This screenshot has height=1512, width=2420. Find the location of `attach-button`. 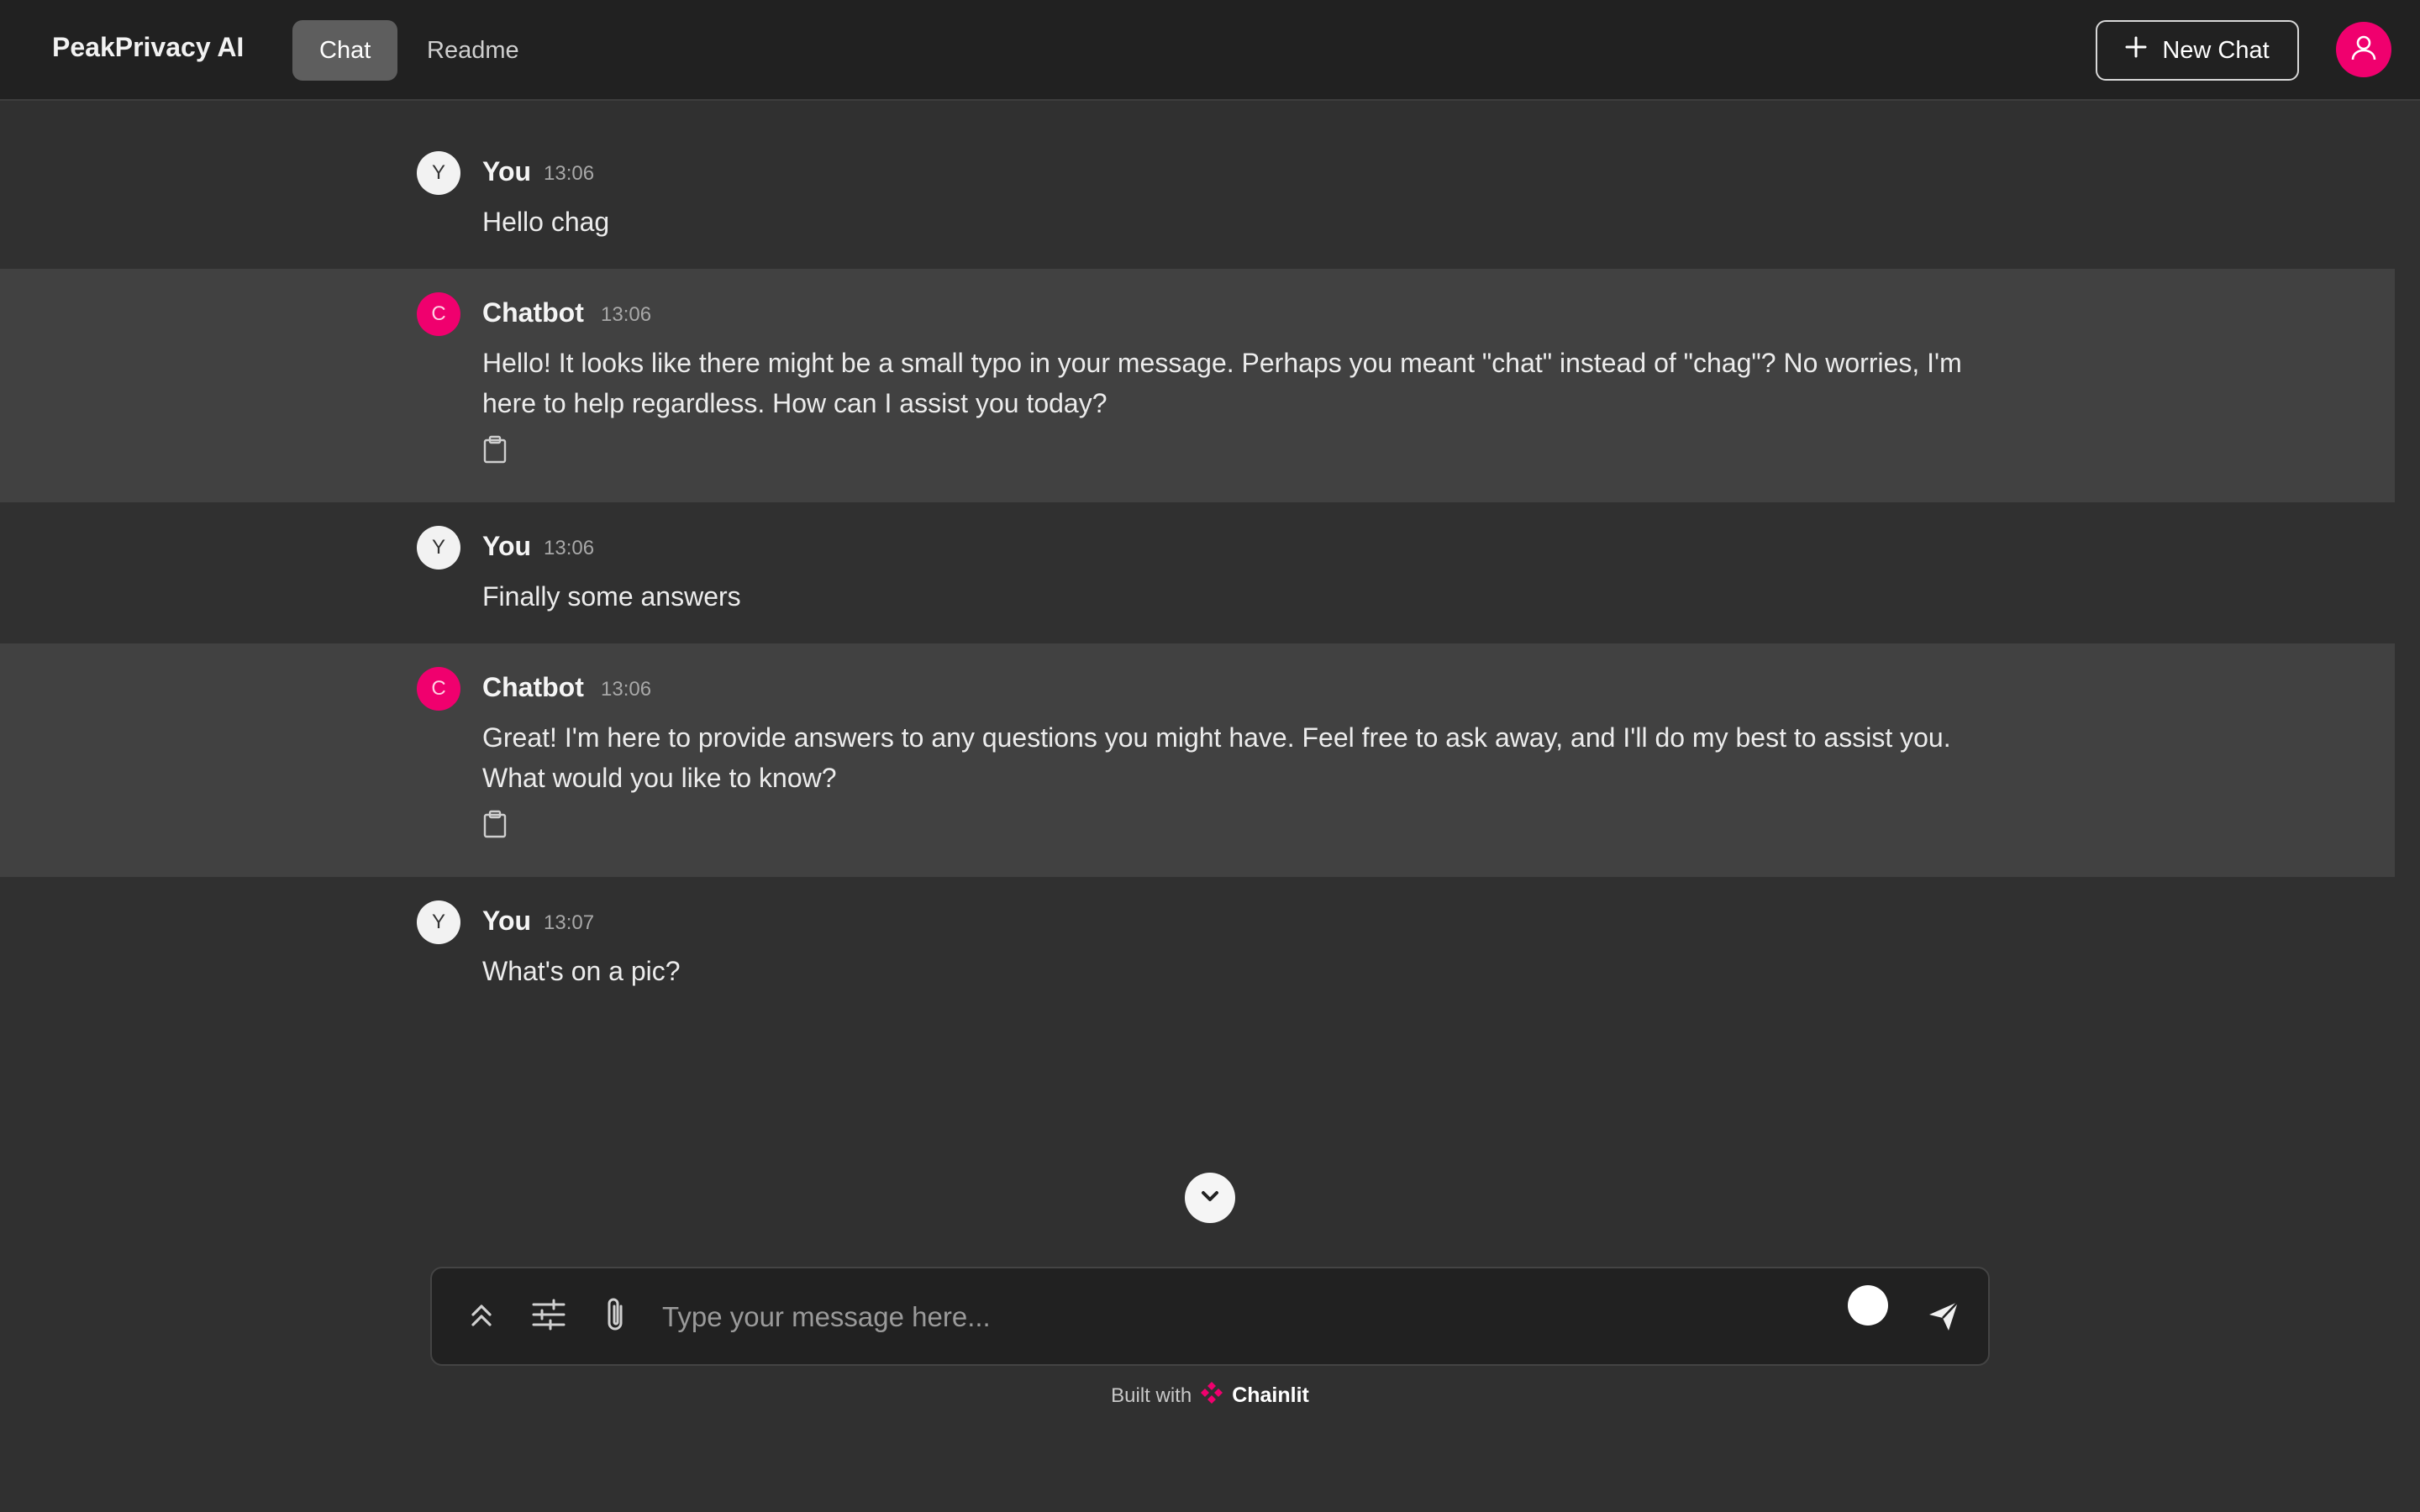

attach-button is located at coordinates (616, 1316).